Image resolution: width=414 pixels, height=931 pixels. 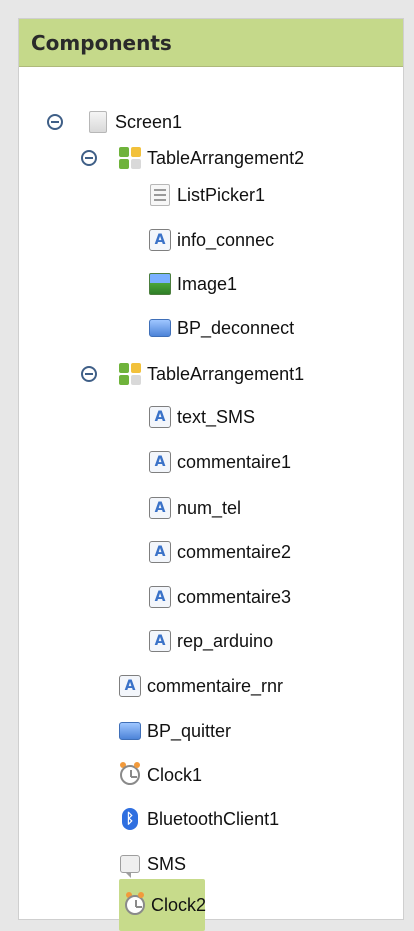 What do you see at coordinates (160, 195) in the screenshot?
I see `listpicker-icon` at bounding box center [160, 195].